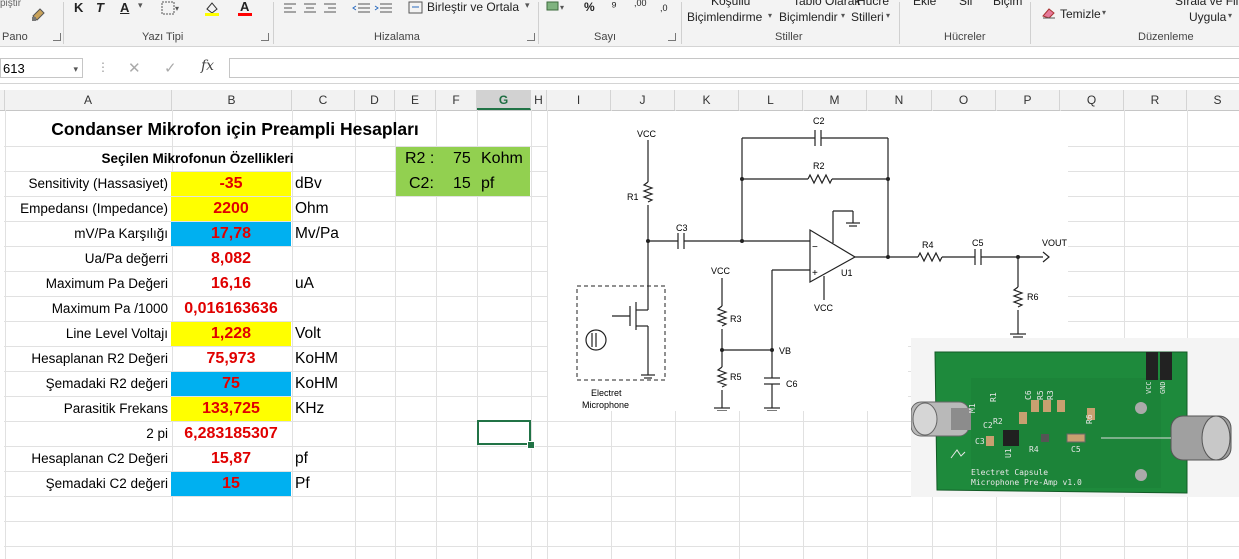  I want to click on row-label: mV/Pa Karşılığı, so click(88, 234).